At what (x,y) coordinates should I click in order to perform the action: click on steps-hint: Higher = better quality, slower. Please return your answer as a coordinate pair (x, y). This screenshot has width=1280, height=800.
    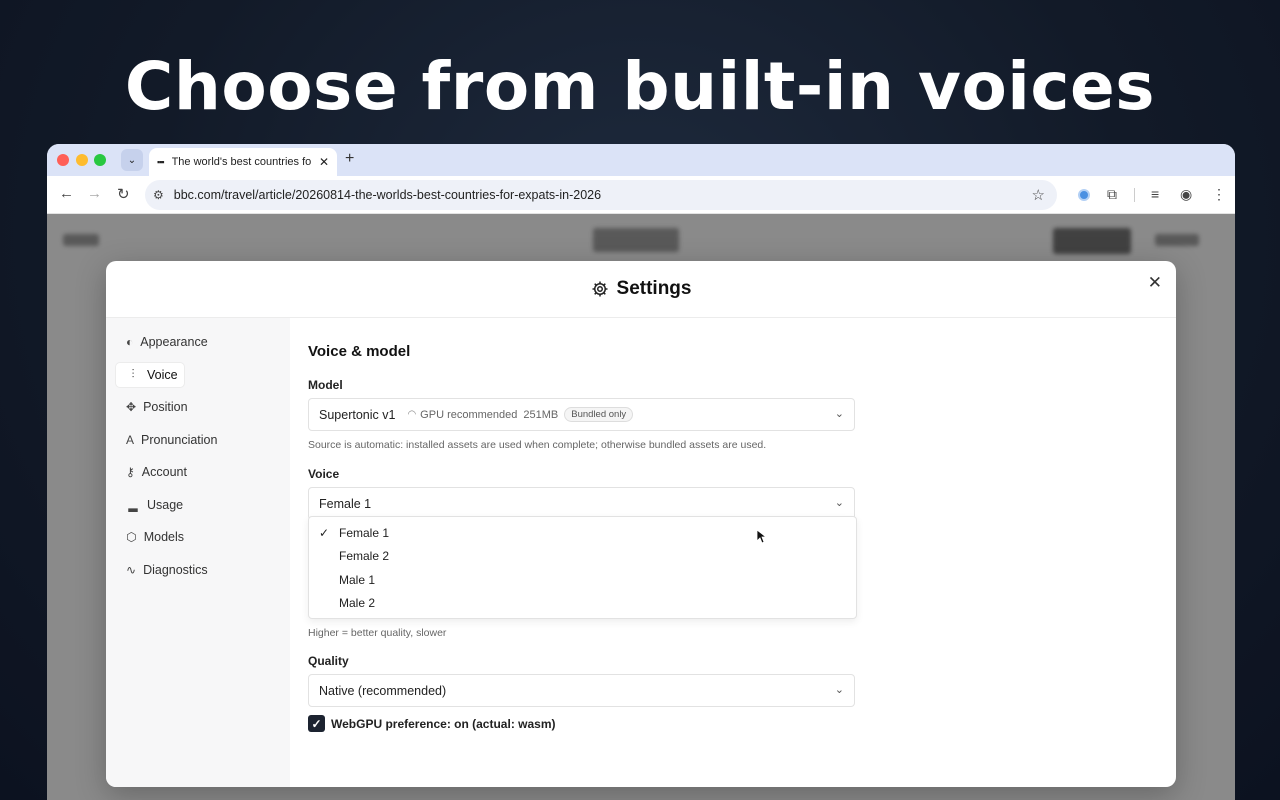
    Looking at the image, I should click on (377, 633).